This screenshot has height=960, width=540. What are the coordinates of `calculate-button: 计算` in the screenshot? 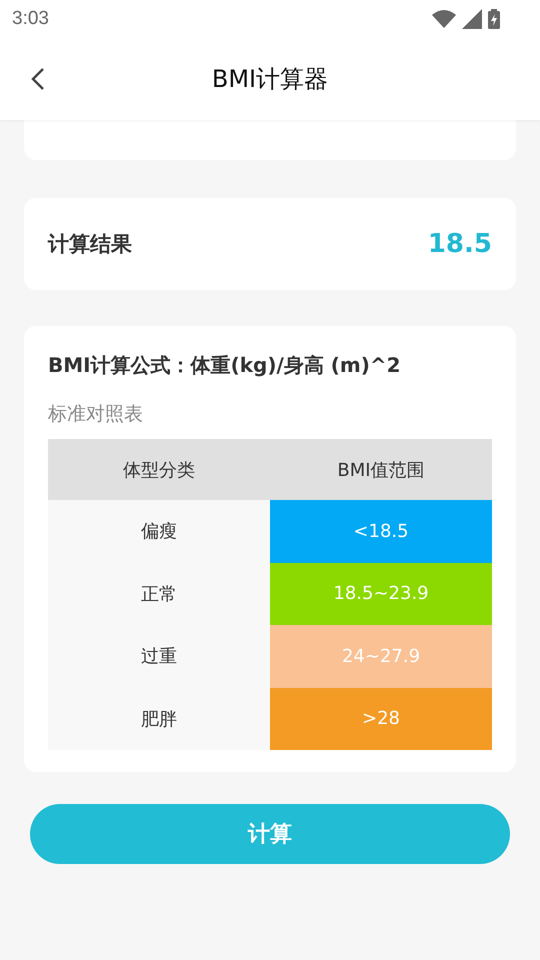 It's located at (270, 834).